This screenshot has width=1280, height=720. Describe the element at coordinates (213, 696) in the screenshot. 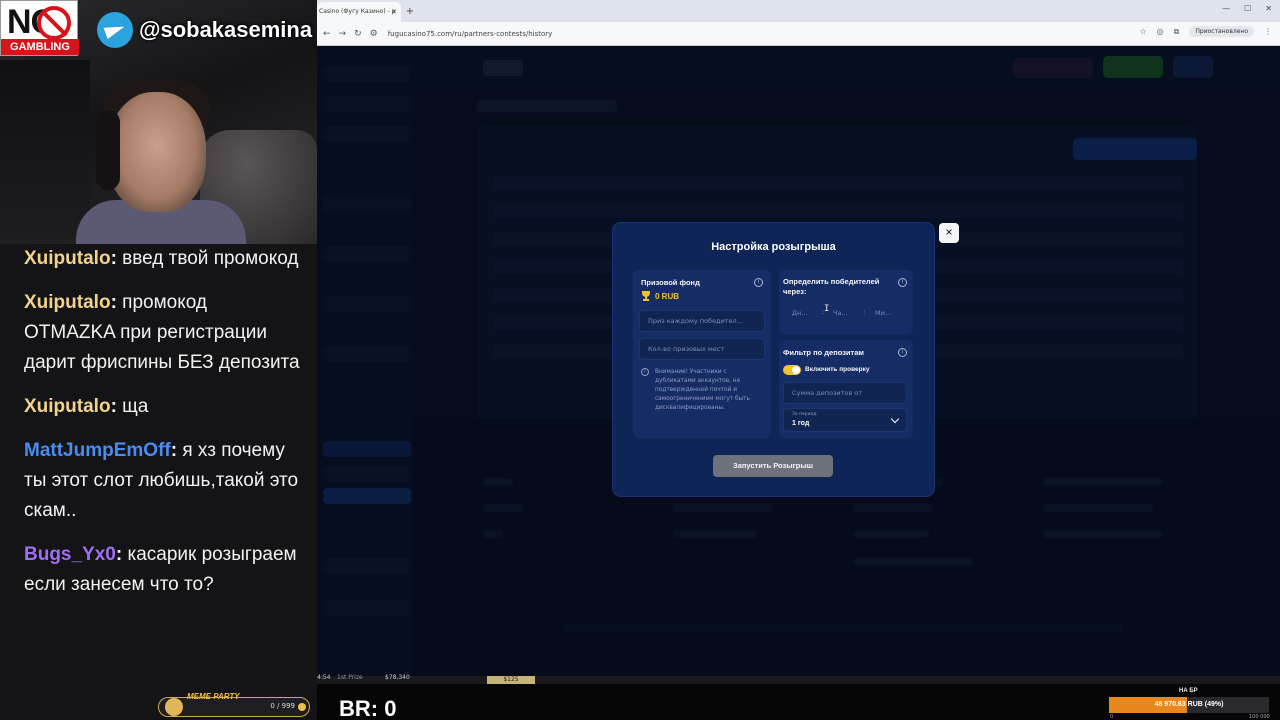

I see `meme-party-label: MEME PARTY` at that location.